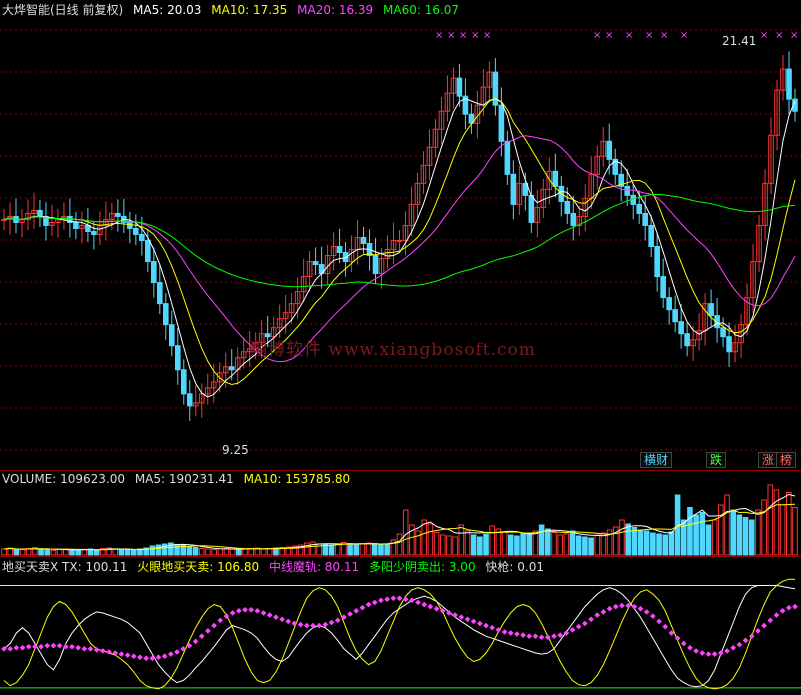  Describe the element at coordinates (786, 460) in the screenshot. I see `badge-bang: 榜` at that location.